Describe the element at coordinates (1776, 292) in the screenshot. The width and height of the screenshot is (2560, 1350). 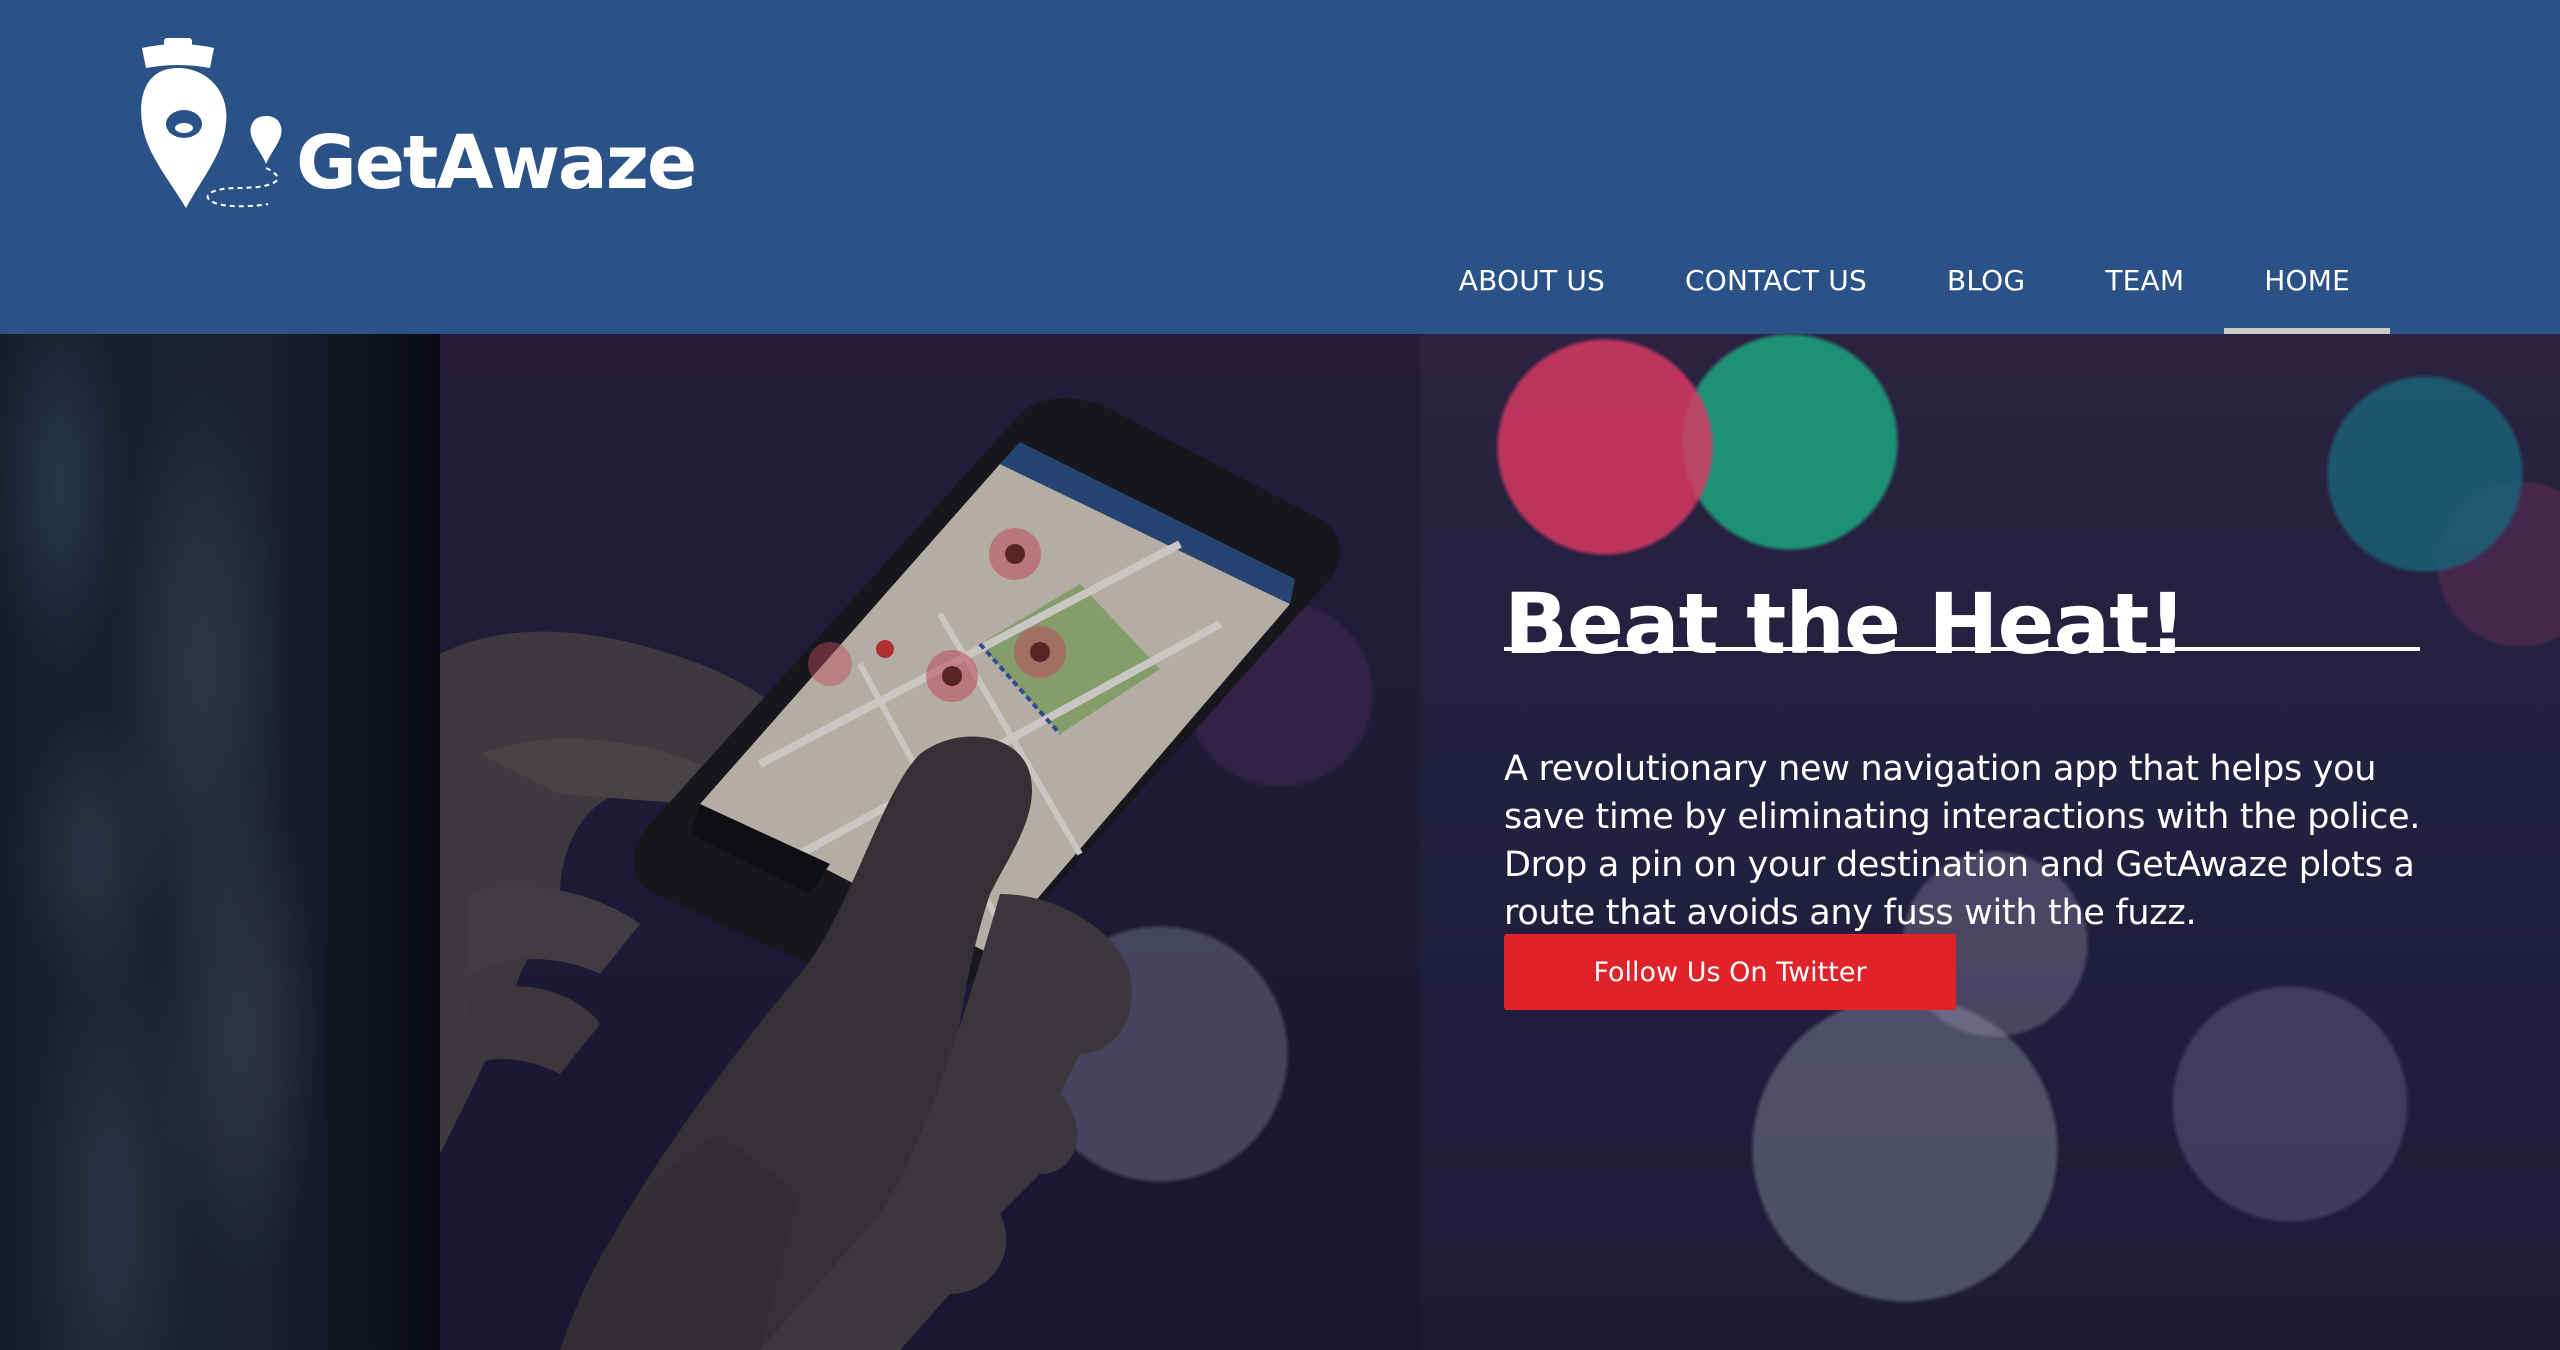
I see `nav-item-contact-us: CONTACT US` at that location.